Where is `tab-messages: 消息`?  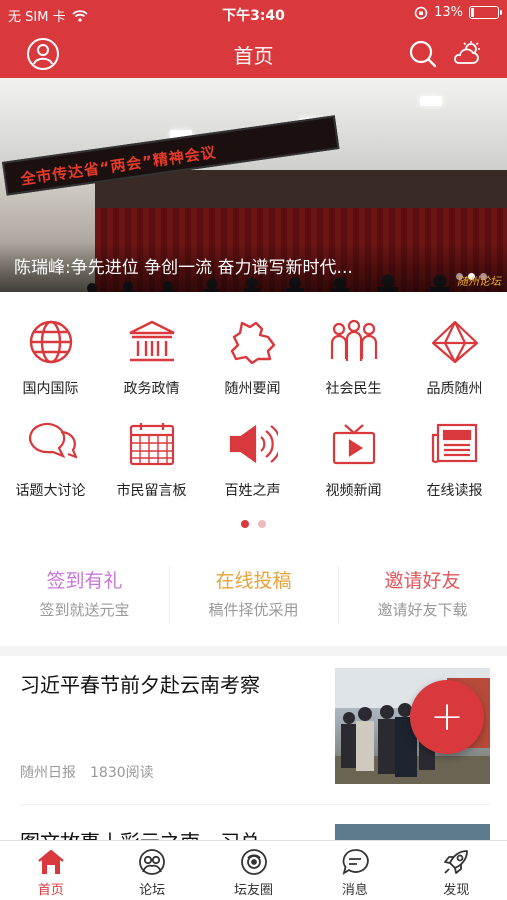
tab-messages: 消息 is located at coordinates (354, 870).